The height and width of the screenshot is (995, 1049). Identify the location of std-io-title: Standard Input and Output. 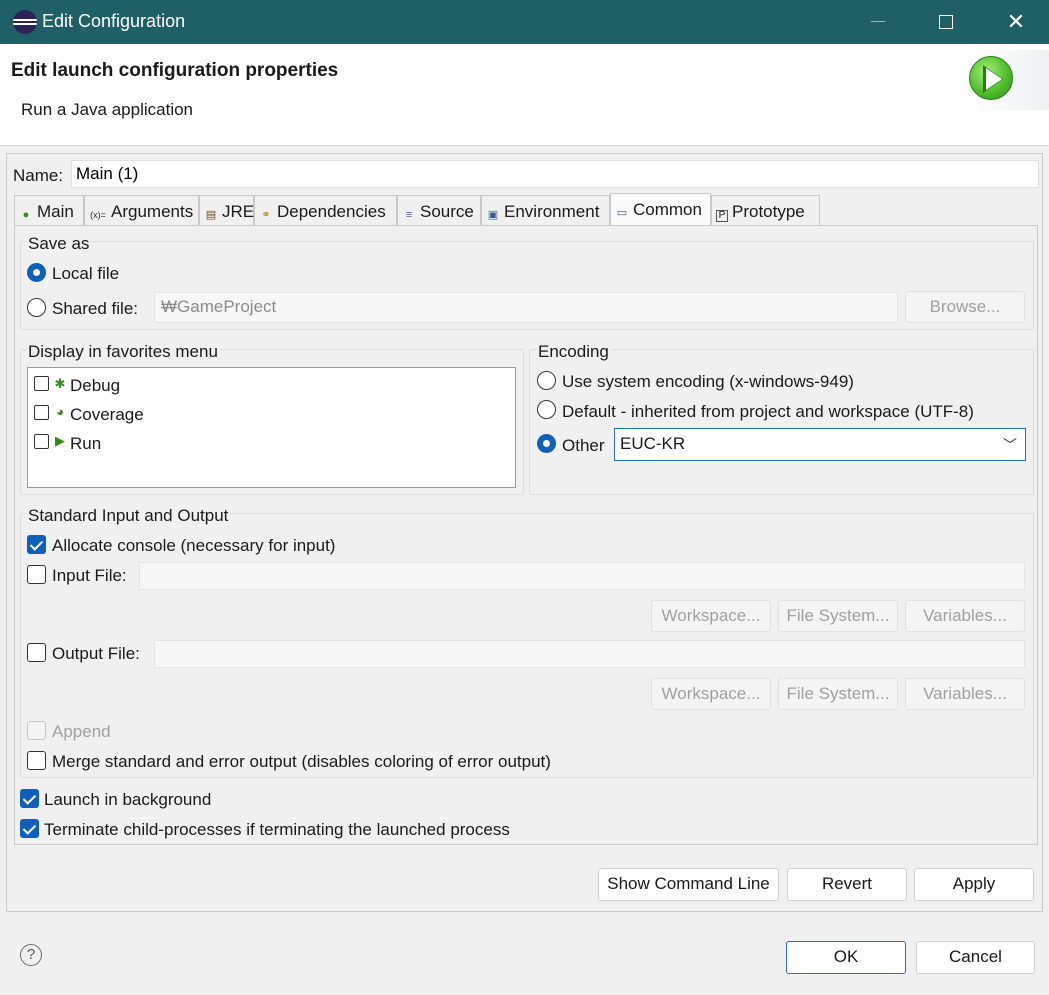
(128, 516).